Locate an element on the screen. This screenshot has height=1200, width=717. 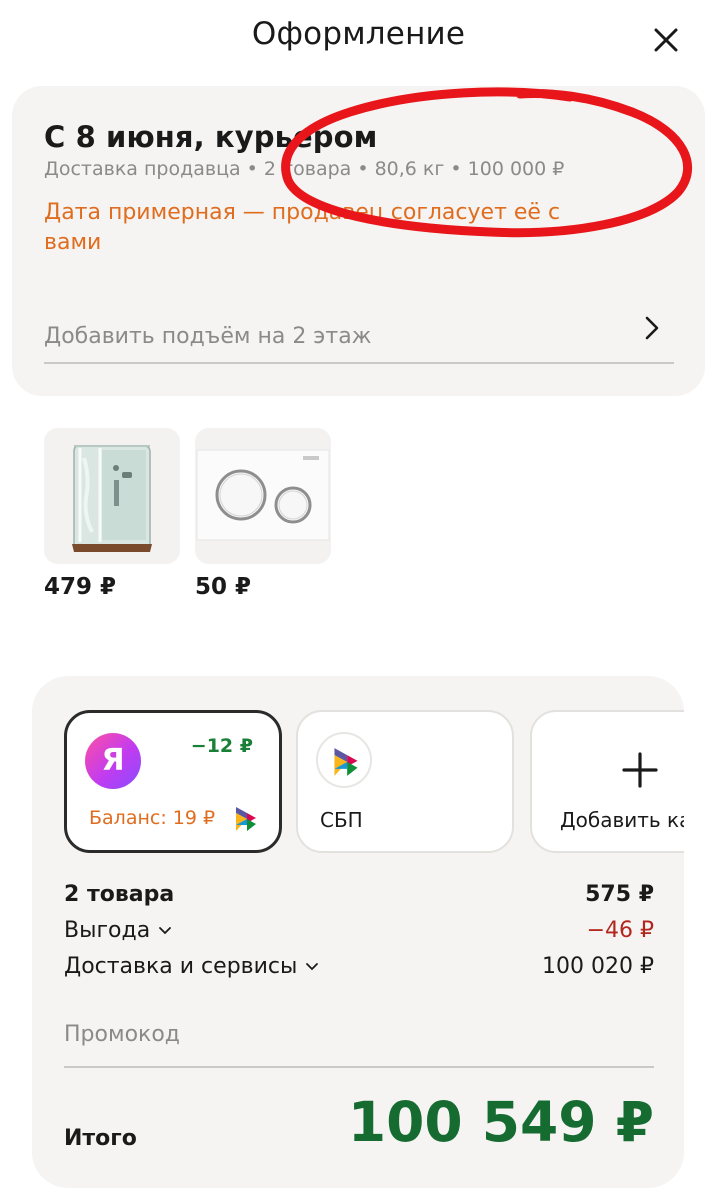
payment-option-yandex: Я −12 ₽ Баланс: 19 ₽ is located at coordinates (173, 781).